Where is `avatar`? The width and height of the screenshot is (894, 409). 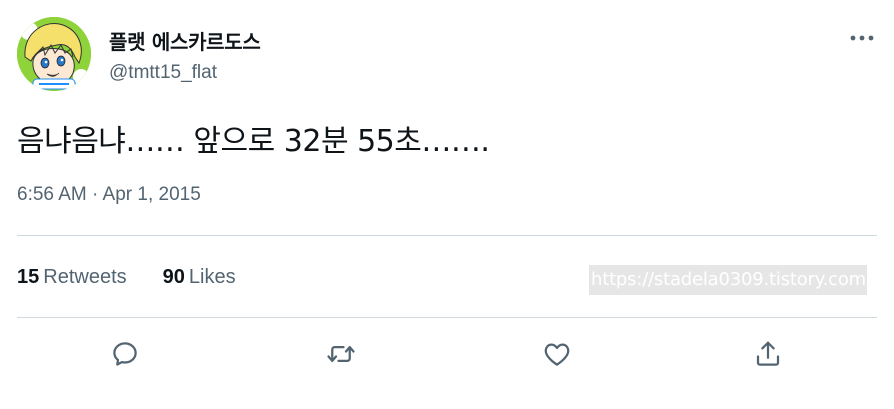 avatar is located at coordinates (54, 54).